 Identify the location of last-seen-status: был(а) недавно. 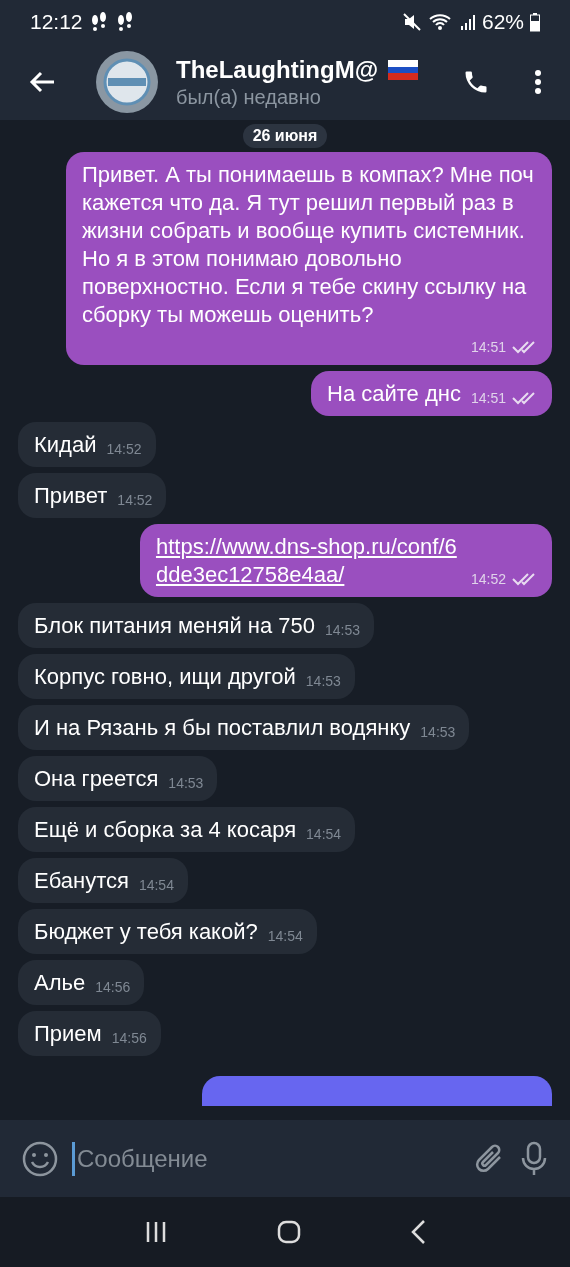
(249, 97).